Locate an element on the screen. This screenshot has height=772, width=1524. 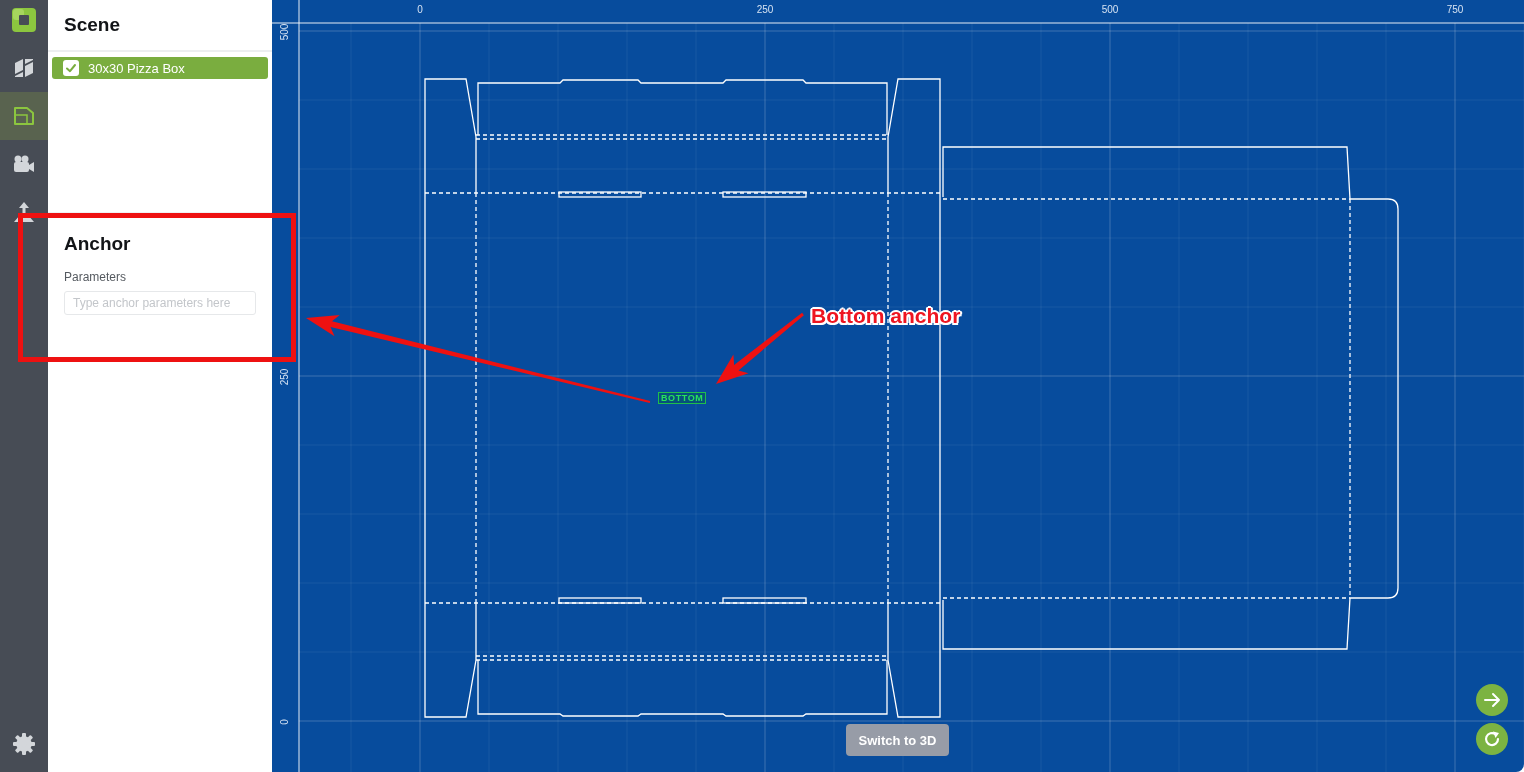
next-button is located at coordinates (1492, 700).